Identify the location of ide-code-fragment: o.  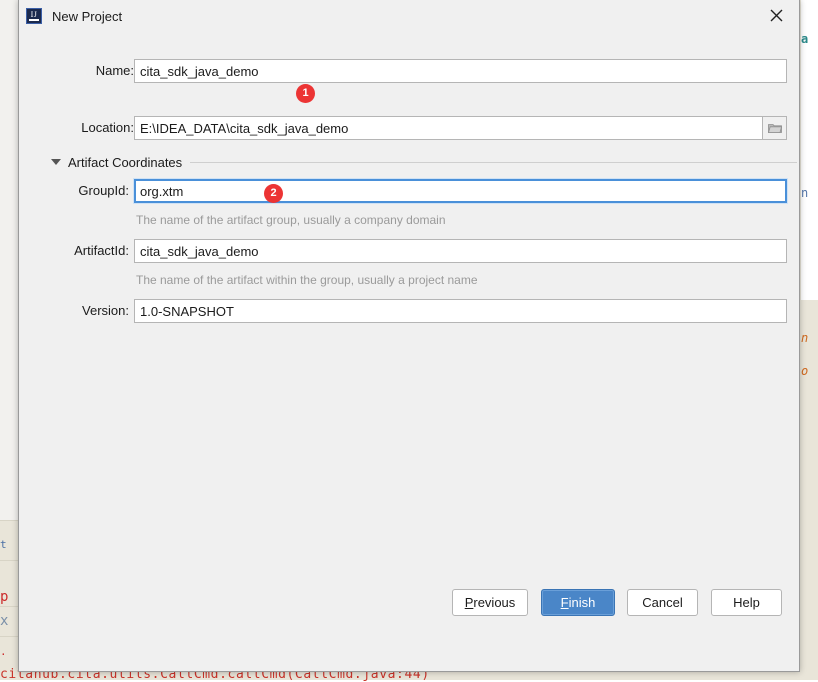
(805, 371).